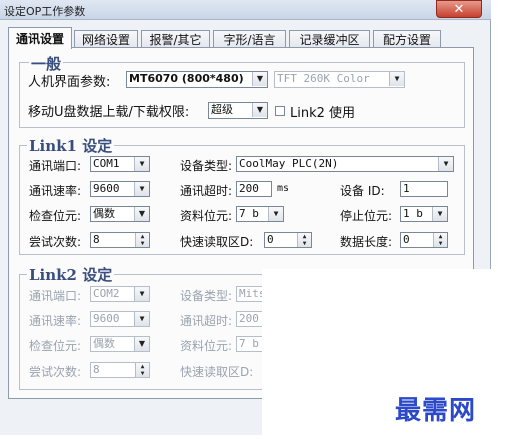 The height and width of the screenshot is (439, 507). What do you see at coordinates (329, 39) in the screenshot?
I see `tab-record-buffer: 记录缓冲区` at bounding box center [329, 39].